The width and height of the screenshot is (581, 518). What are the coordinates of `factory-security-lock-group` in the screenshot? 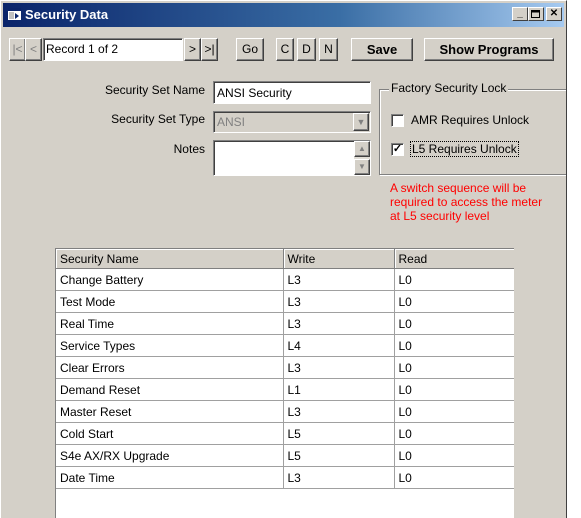 It's located at (472, 132).